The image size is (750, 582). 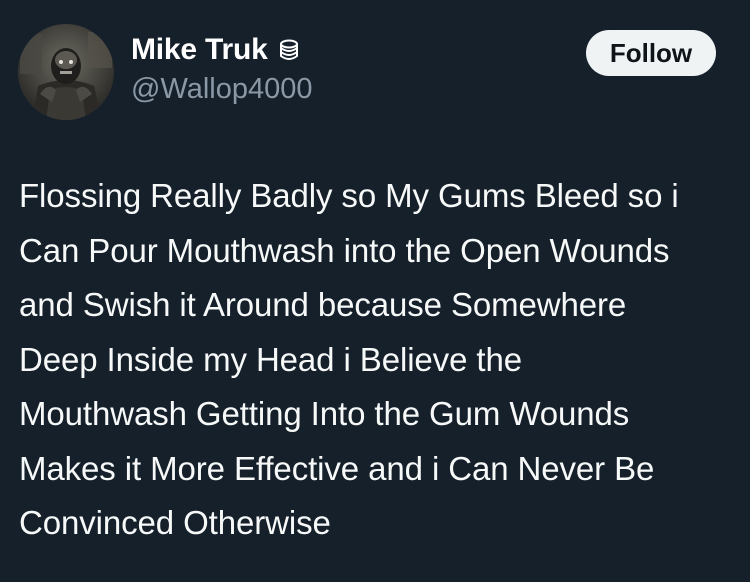 I want to click on avatar, so click(x=66, y=72).